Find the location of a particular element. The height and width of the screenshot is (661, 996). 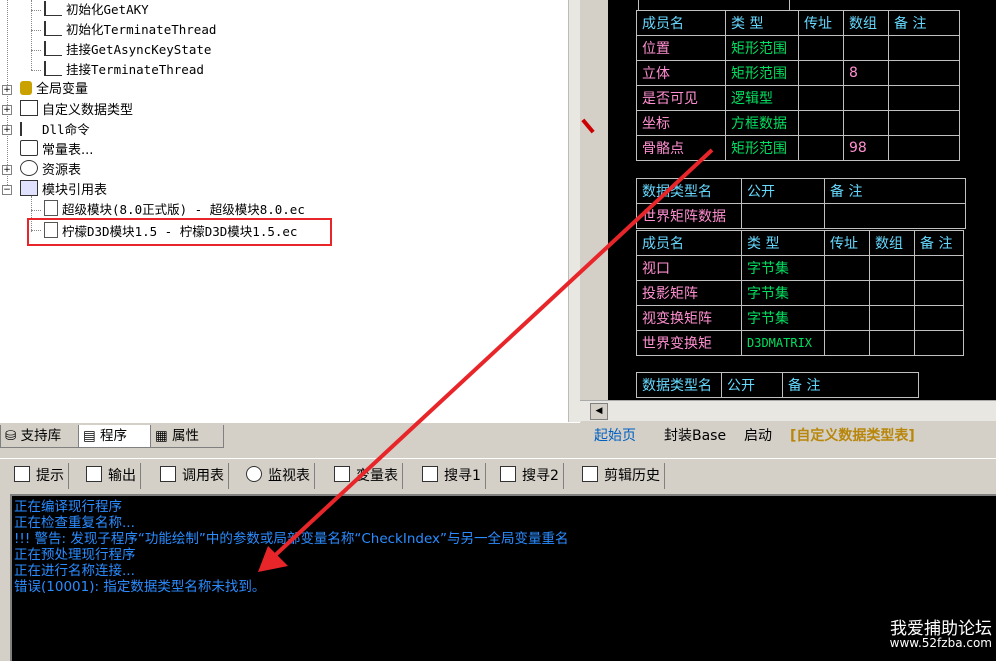

tree-item-custom-data-types: 自定义数据类型 is located at coordinates (76, 110).